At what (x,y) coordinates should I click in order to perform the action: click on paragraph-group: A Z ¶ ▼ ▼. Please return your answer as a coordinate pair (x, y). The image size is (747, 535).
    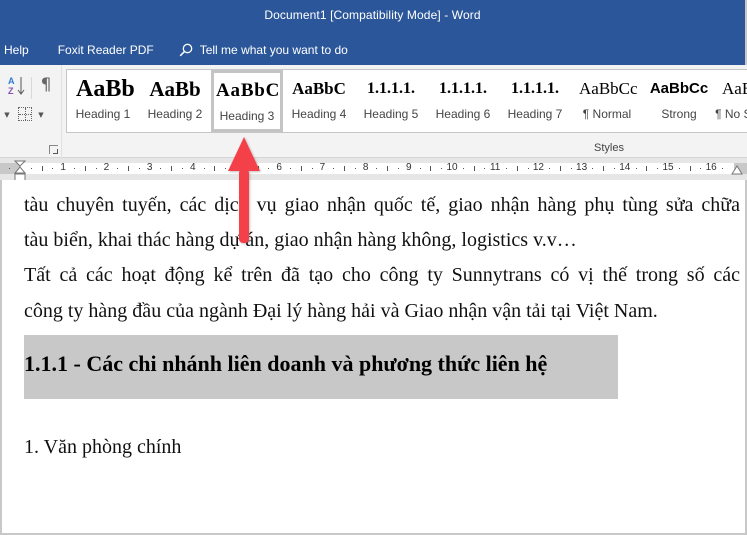
    Looking at the image, I should click on (31, 111).